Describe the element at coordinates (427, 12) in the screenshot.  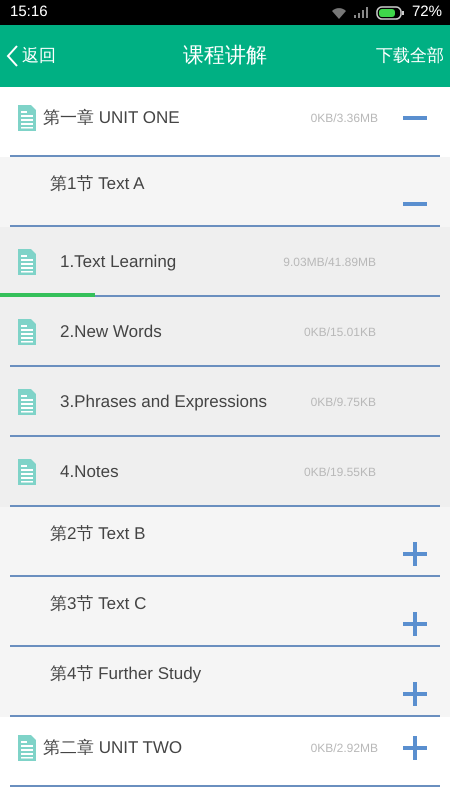
I see `battery-percent: 72%` at that location.